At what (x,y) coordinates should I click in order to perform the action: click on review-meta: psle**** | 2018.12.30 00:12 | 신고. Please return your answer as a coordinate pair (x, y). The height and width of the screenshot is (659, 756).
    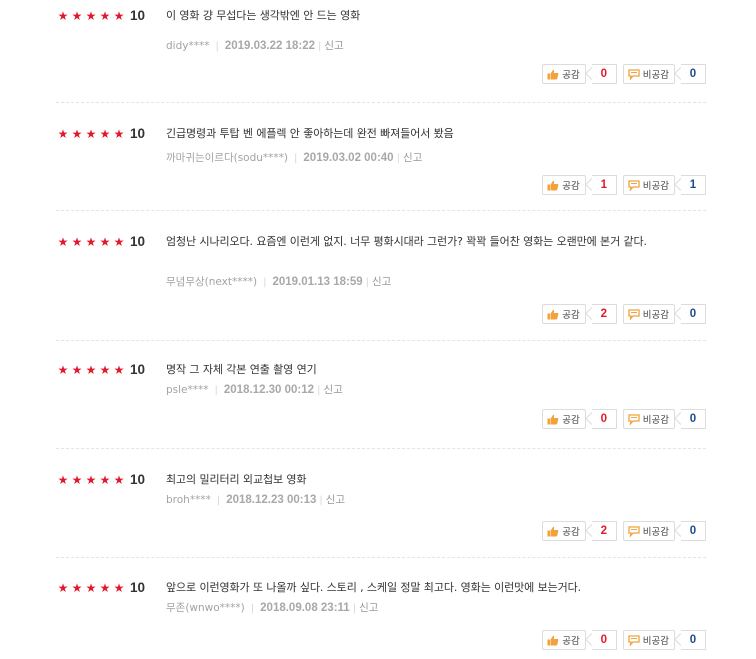
    Looking at the image, I should click on (254, 390).